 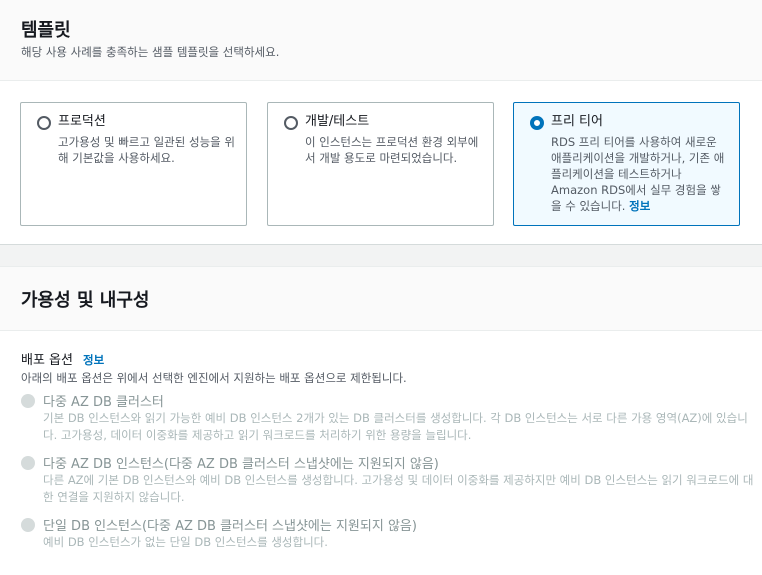 I want to click on option-single-db-instance-description: 예비 DB 인스턴스가 없는 단일 DB 인스턴스를 생성합니다., so click(x=185, y=542).